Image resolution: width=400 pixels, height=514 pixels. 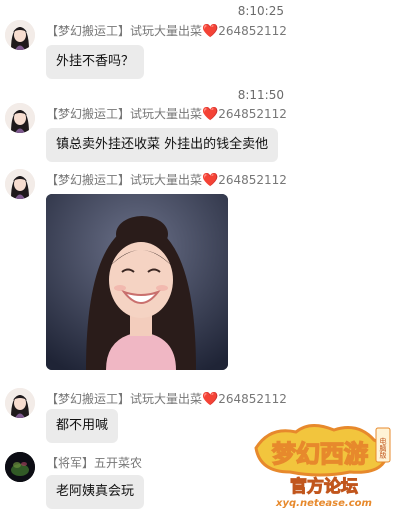 I want to click on message-bubble: 老阿姨真会玩, so click(x=95, y=492).